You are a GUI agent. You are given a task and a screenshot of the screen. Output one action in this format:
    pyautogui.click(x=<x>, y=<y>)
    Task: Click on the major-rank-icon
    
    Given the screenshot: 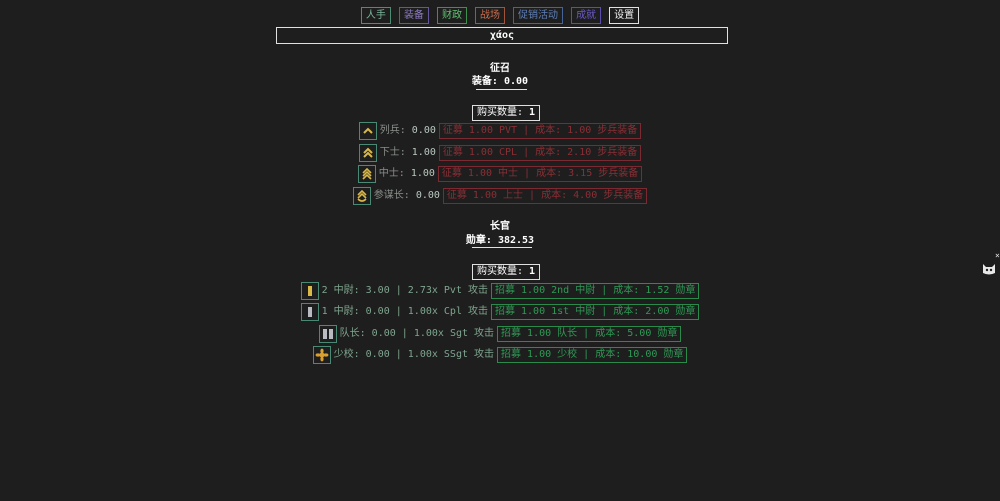 What is the action you would take?
    pyautogui.click(x=321, y=355)
    